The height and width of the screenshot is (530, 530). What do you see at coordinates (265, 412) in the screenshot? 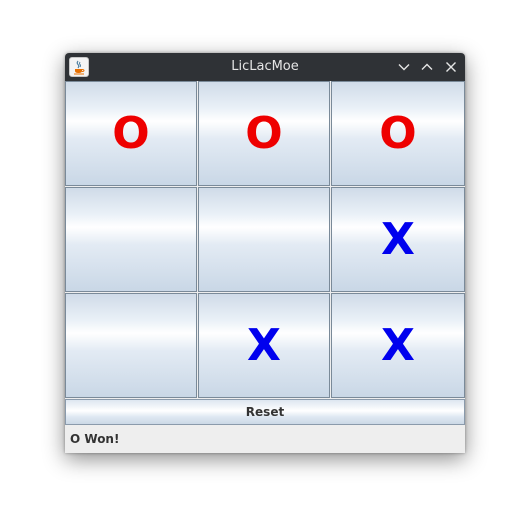
I see `reset-button: Reset` at bounding box center [265, 412].